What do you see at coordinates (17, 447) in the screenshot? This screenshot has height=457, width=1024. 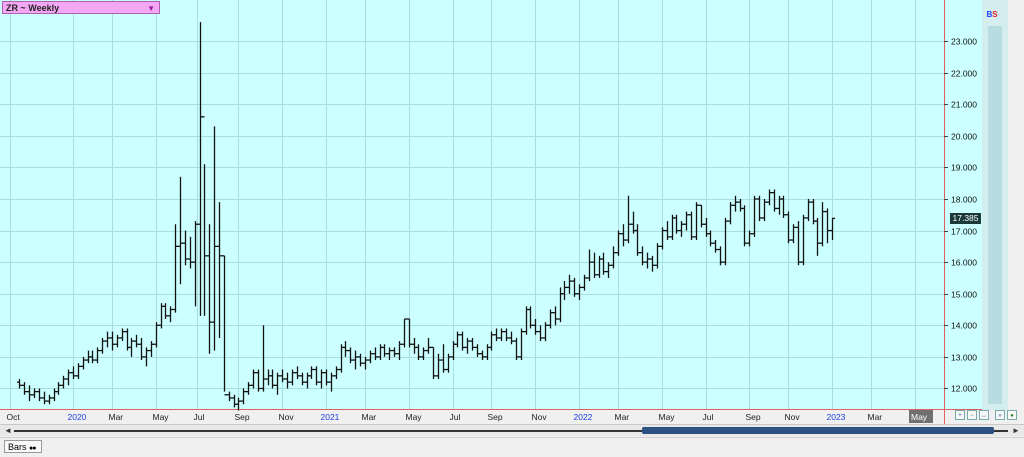 I see `bars-tab-label: Bars` at bounding box center [17, 447].